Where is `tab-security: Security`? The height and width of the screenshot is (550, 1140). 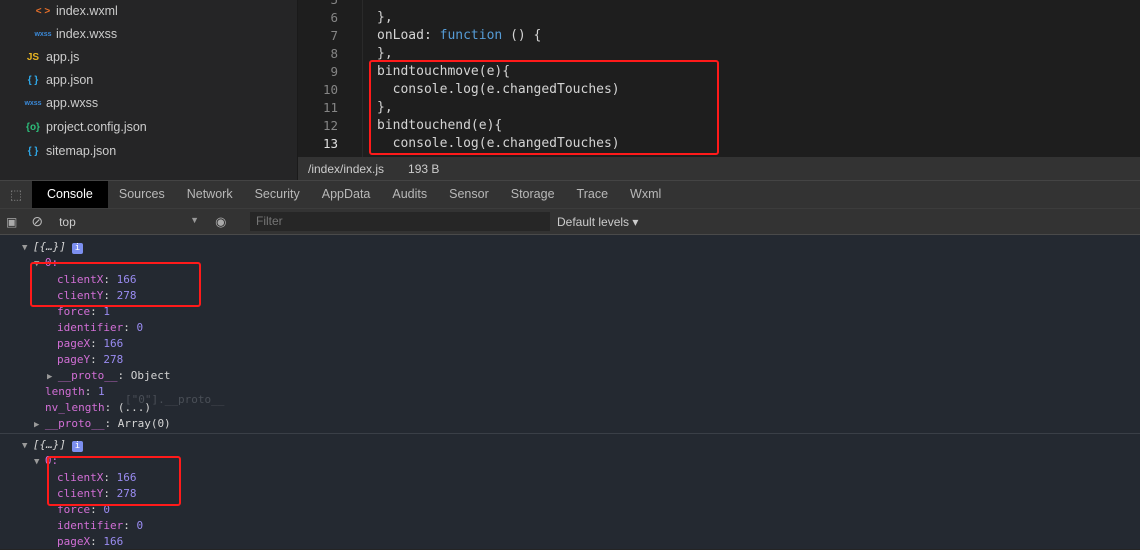
tab-security: Security is located at coordinates (277, 194).